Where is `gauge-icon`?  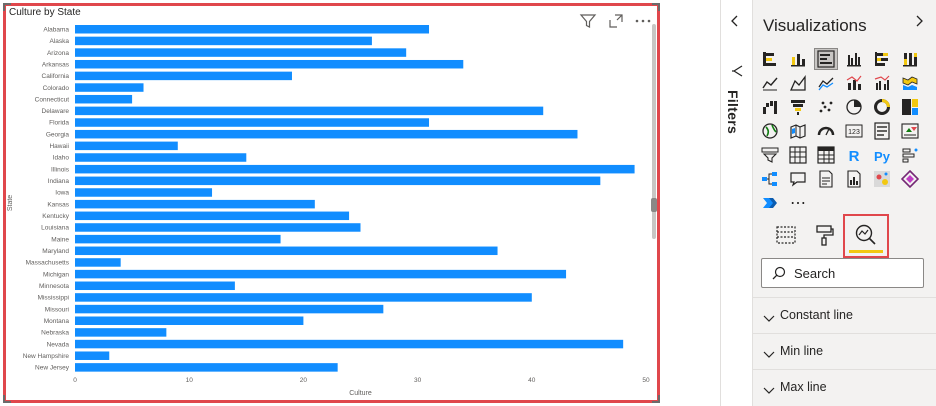 gauge-icon is located at coordinates (826, 131).